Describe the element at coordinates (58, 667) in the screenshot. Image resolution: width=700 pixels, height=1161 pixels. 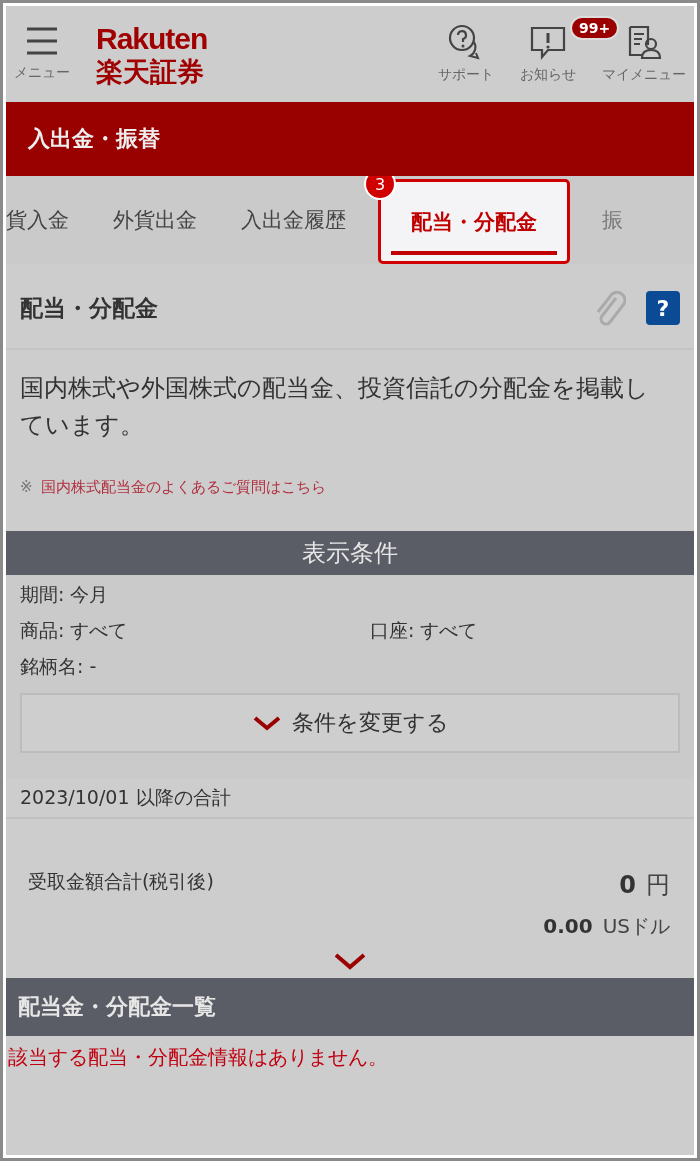
I see `condition-text: 銘柄名: -` at that location.